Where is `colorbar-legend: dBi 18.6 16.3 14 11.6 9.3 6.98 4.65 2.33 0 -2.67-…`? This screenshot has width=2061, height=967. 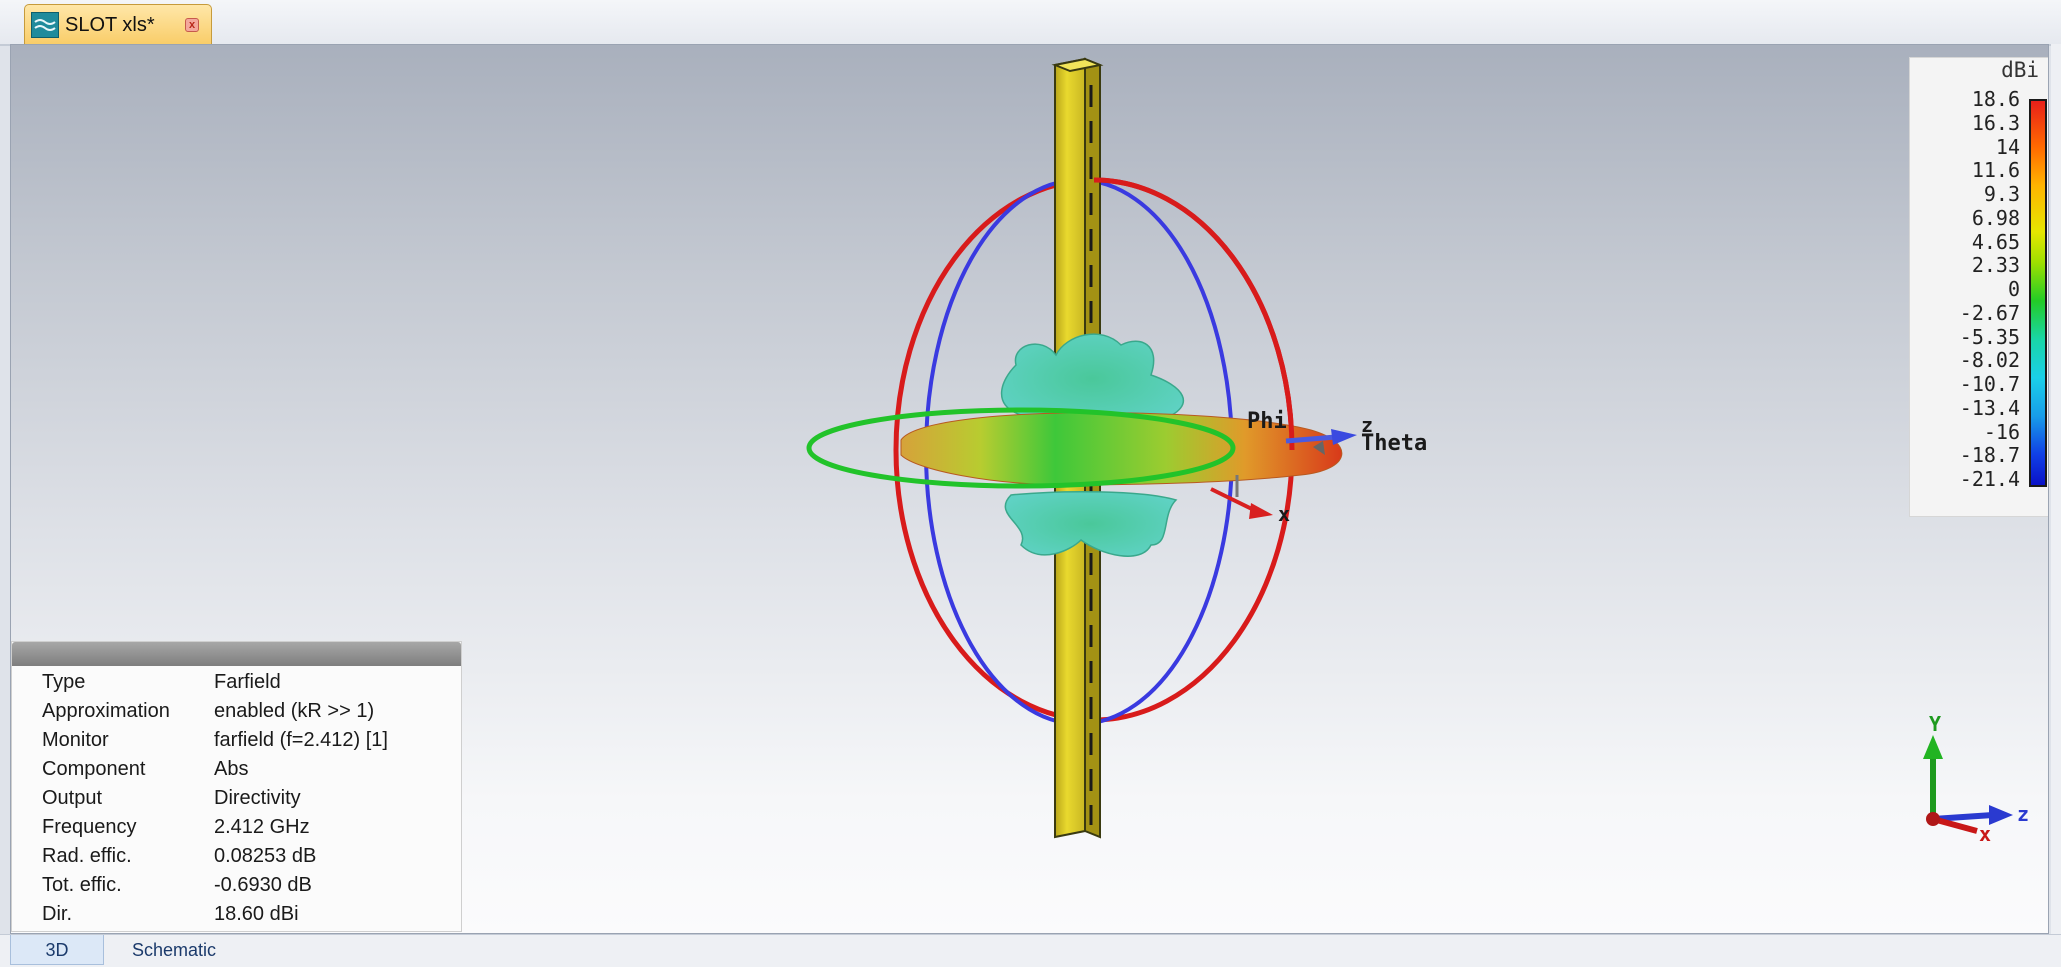
colorbar-legend: dBi 18.6 16.3 14 11.6 9.3 6.98 4.65 2.33 0 -2.67-… is located at coordinates (1978, 287).